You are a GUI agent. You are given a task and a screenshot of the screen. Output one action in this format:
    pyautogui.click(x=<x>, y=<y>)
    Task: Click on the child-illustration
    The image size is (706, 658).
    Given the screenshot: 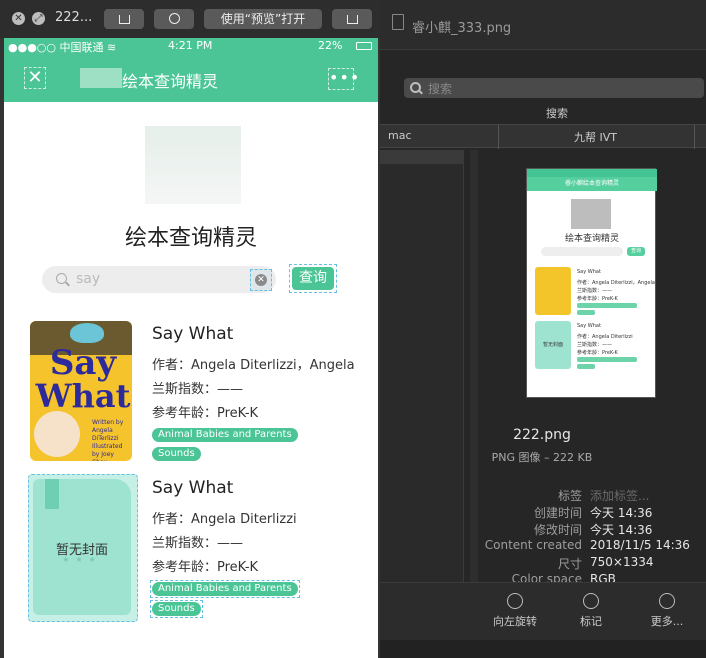 What is the action you would take?
    pyautogui.click(x=57, y=434)
    